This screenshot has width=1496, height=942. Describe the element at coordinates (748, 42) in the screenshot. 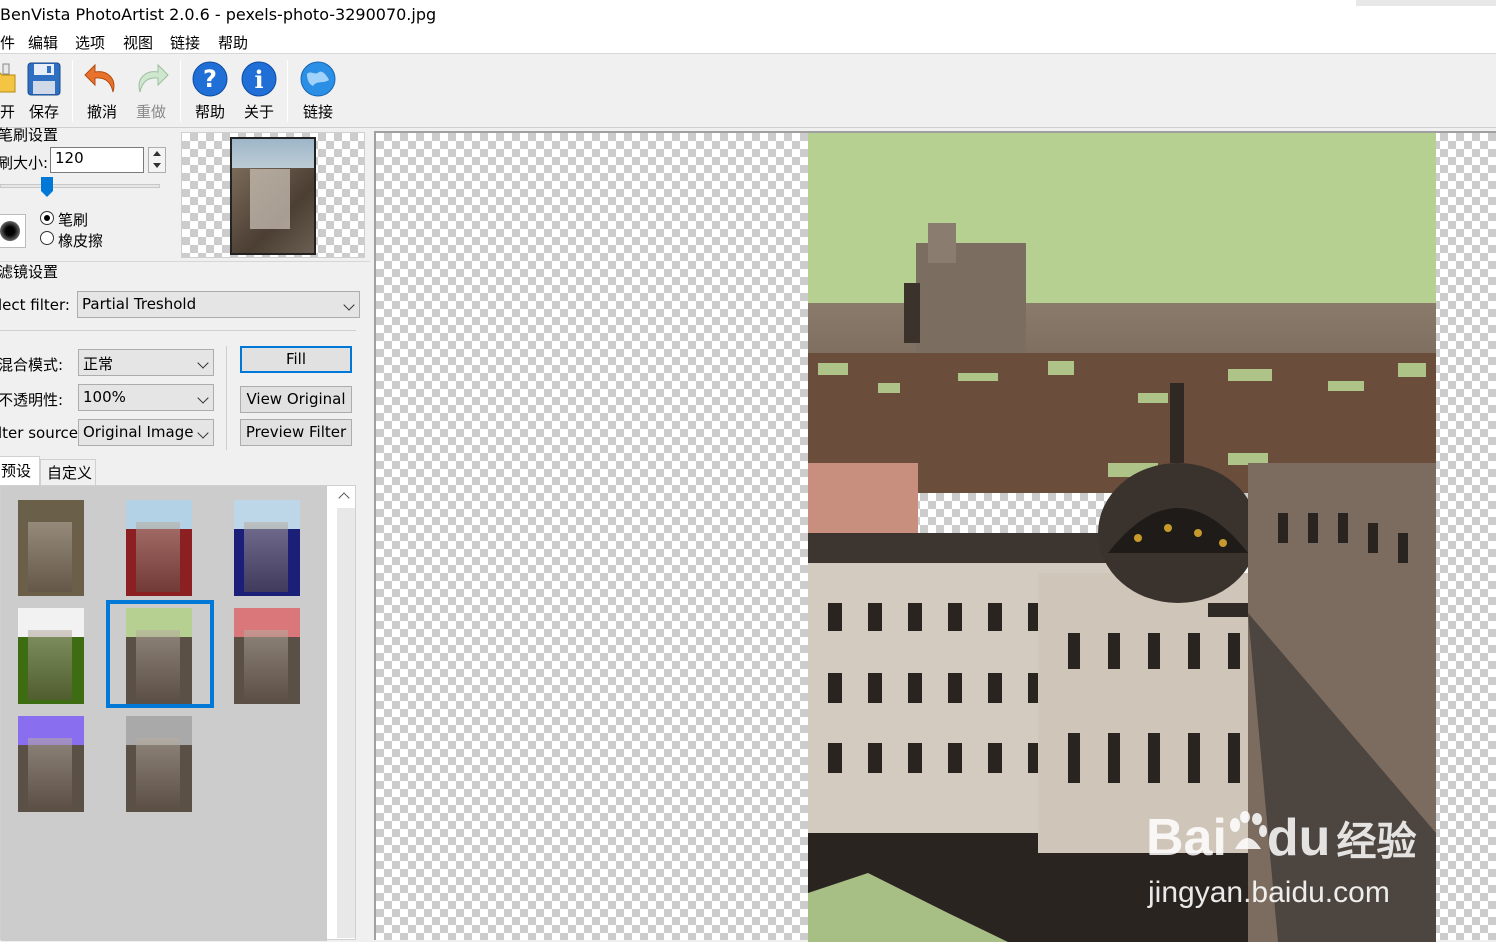

I see `menu-bar: 件 编辑 选项 视图 链接 帮助` at that location.